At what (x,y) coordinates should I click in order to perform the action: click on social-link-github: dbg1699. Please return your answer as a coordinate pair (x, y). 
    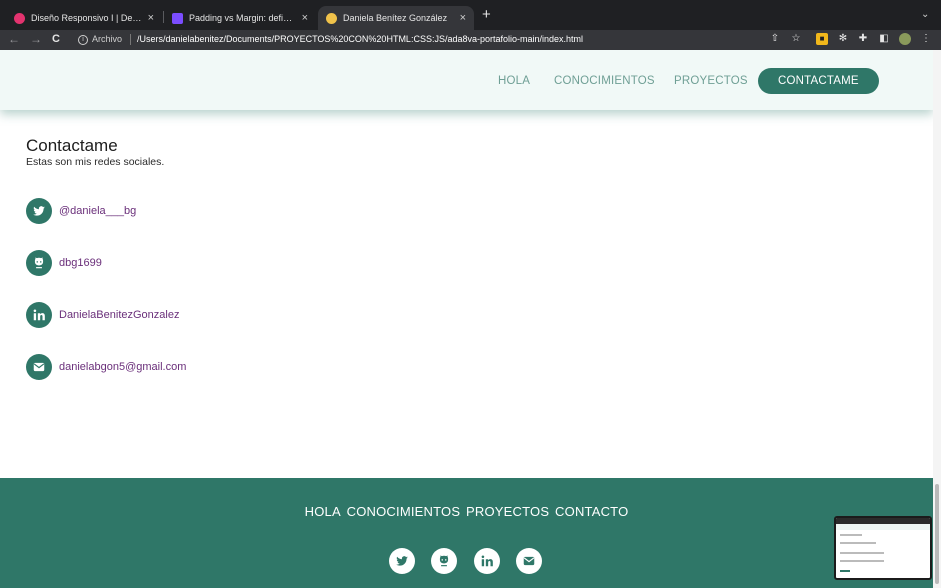
    Looking at the image, I should click on (64, 263).